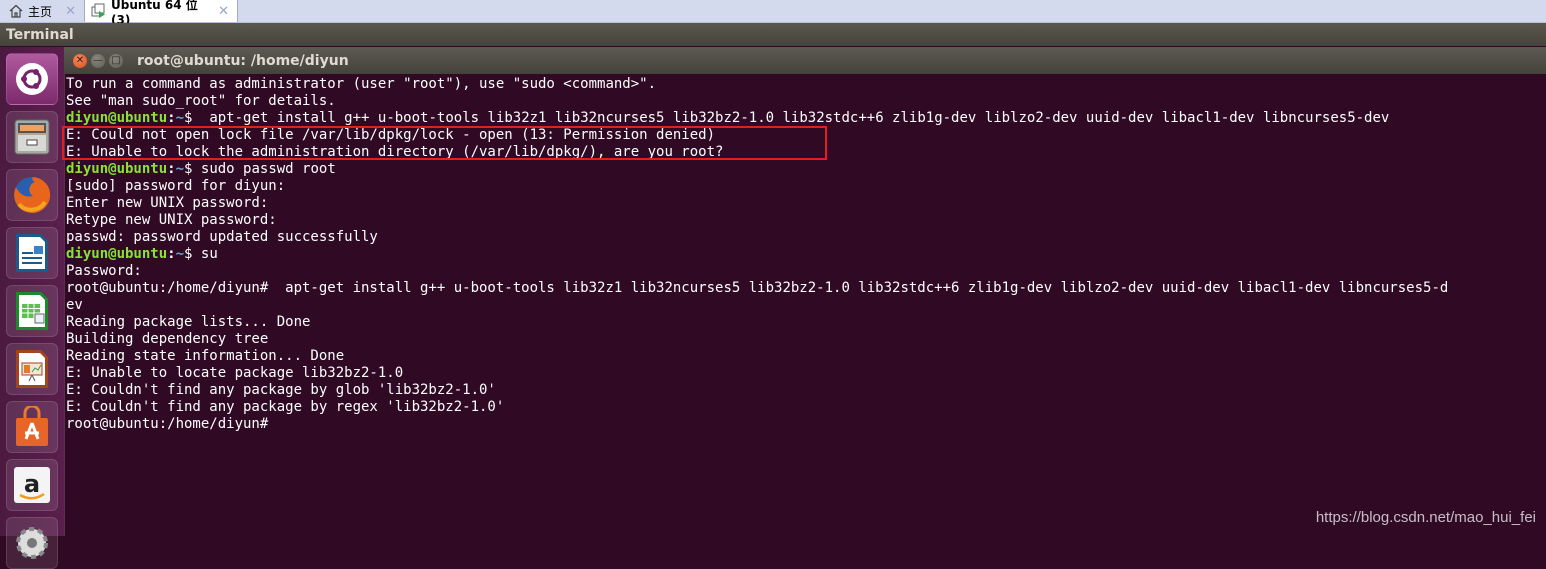 This screenshot has height=569, width=1546. What do you see at coordinates (188, 322) in the screenshot?
I see `terminal-output-line: Reading package lists... Done` at bounding box center [188, 322].